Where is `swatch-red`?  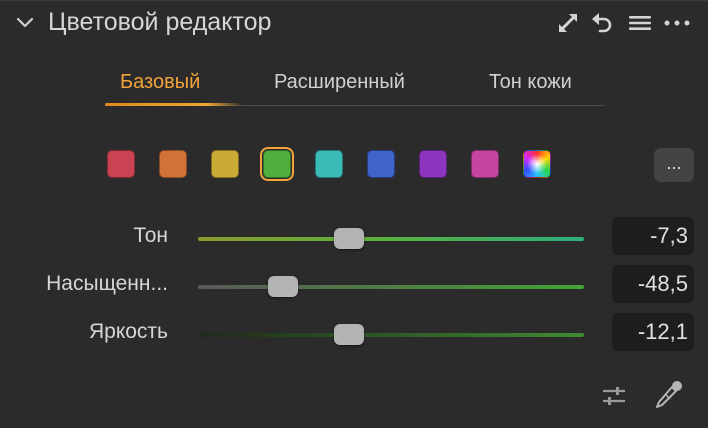 swatch-red is located at coordinates (121, 164).